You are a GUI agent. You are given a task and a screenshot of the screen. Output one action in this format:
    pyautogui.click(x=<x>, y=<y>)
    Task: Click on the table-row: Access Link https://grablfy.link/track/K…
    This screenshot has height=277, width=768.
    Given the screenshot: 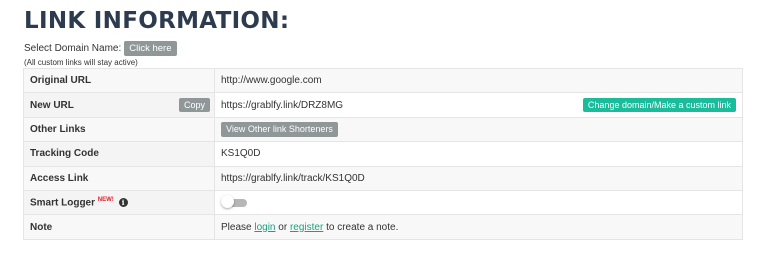 What is the action you would take?
    pyautogui.click(x=383, y=178)
    